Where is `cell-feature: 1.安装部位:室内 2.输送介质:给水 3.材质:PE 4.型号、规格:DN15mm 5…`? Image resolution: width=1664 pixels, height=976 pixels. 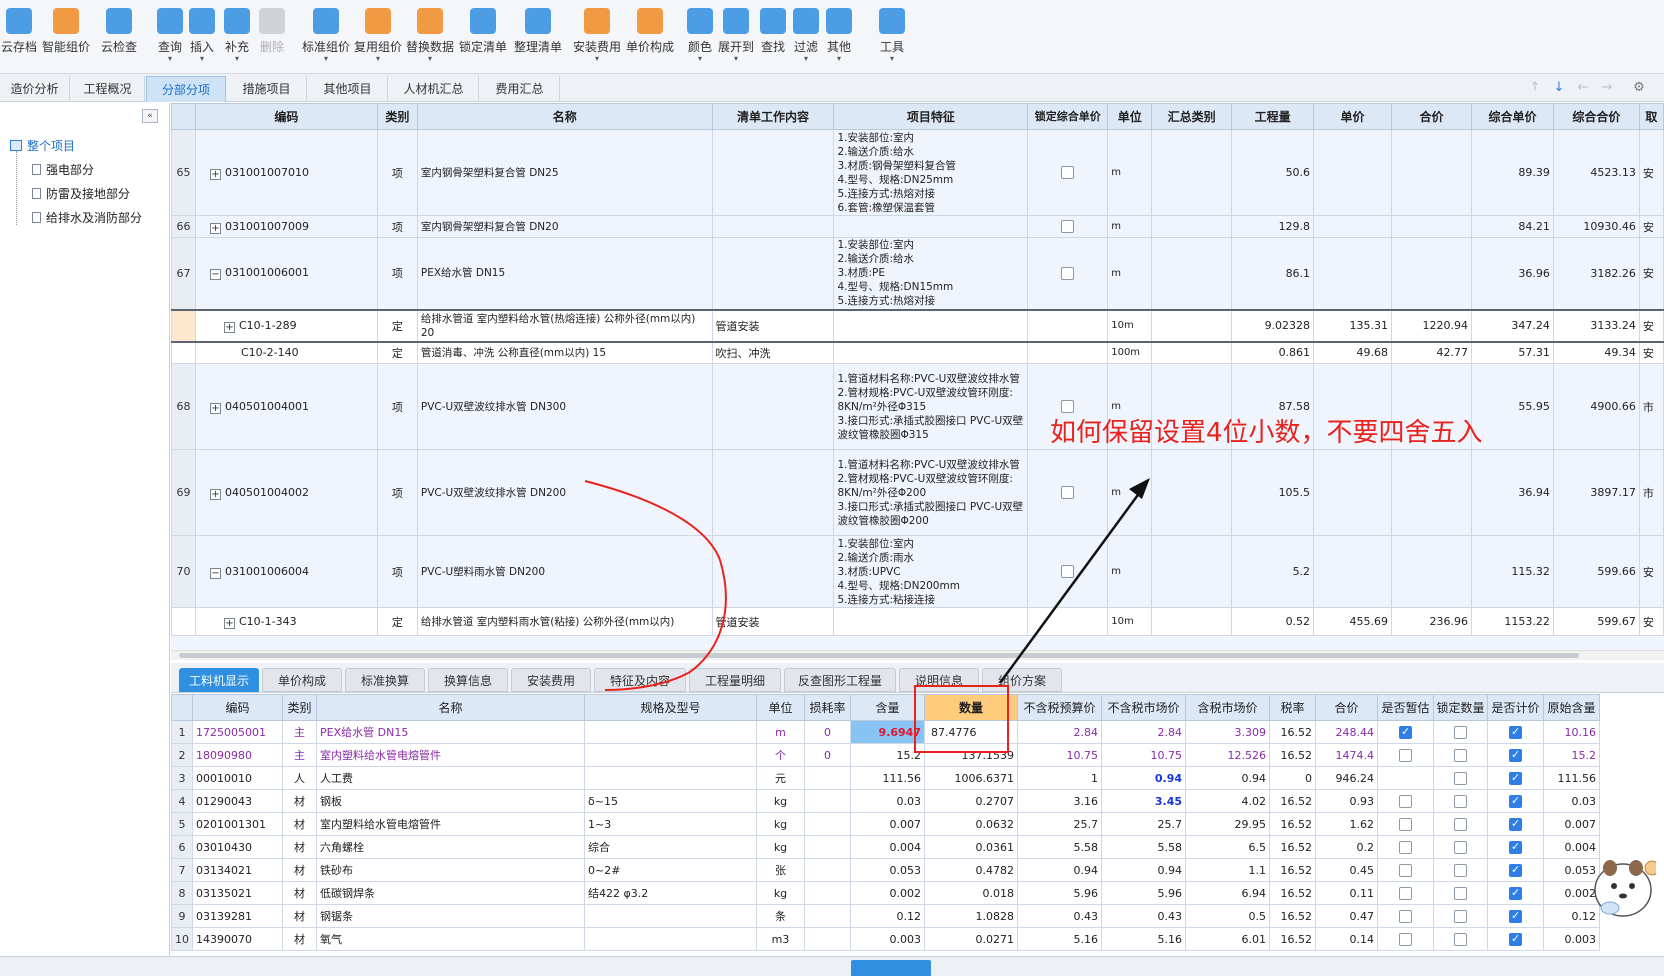 cell-feature: 1.安装部位:室内 2.输送介质:给水 3.材质:PE 4.型号、规格:DN15mm 5… is located at coordinates (931, 273).